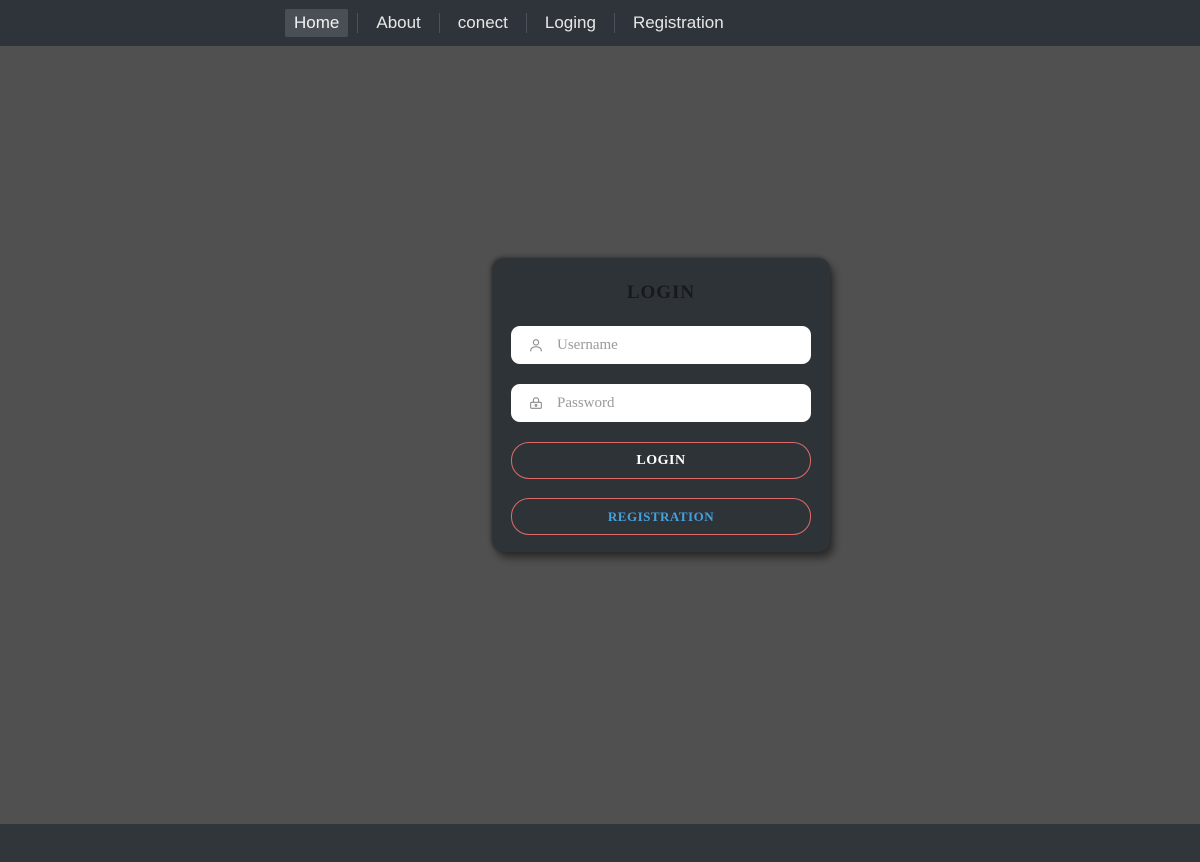 This screenshot has height=862, width=1200. What do you see at coordinates (317, 23) in the screenshot?
I see `nav-item-home: Home` at bounding box center [317, 23].